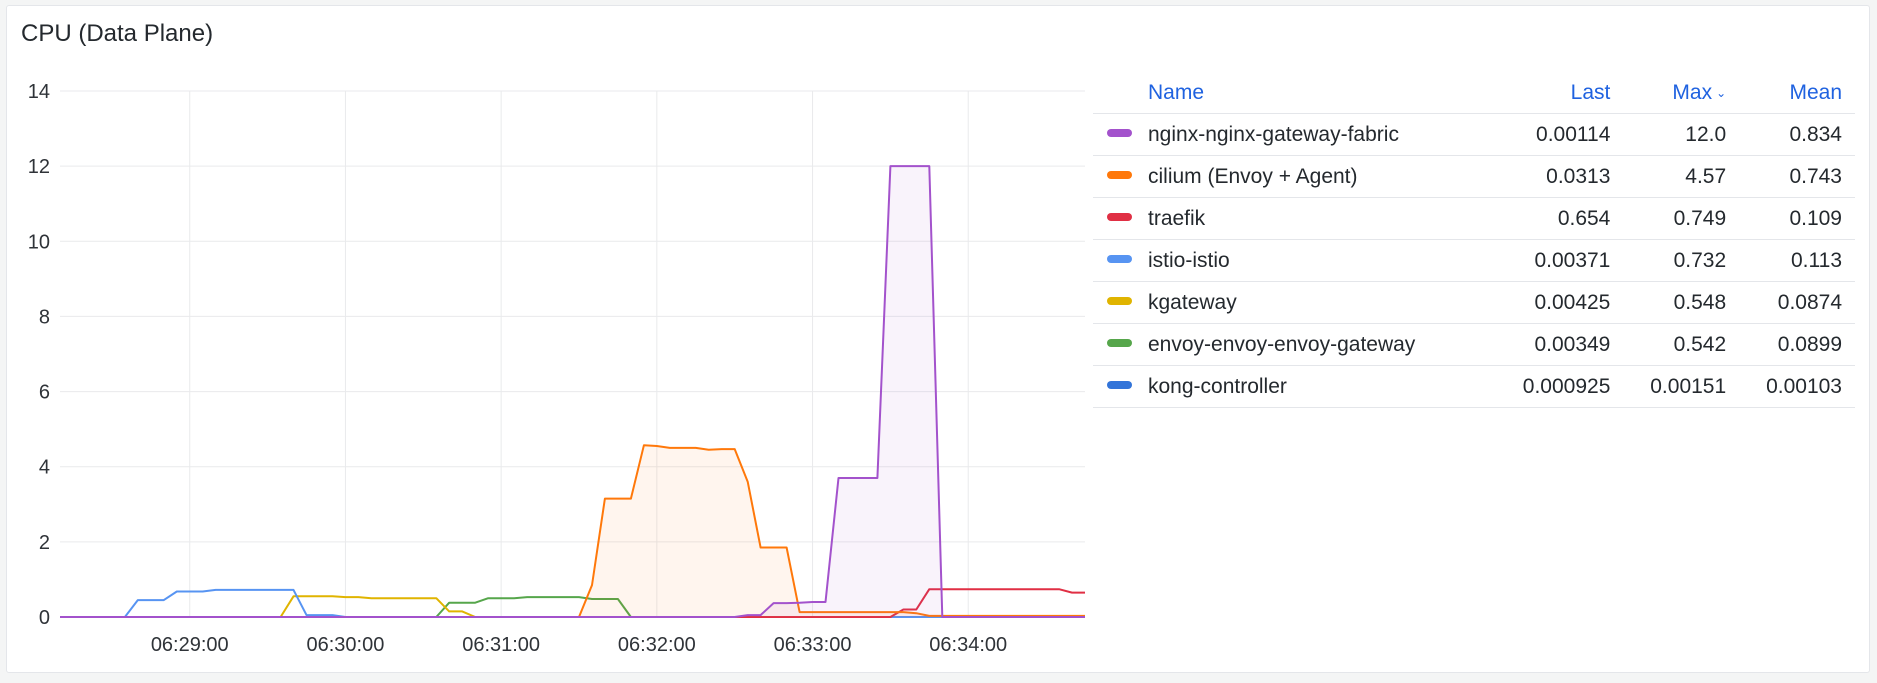  I want to click on legend-series-label: kgateway, so click(1192, 302).